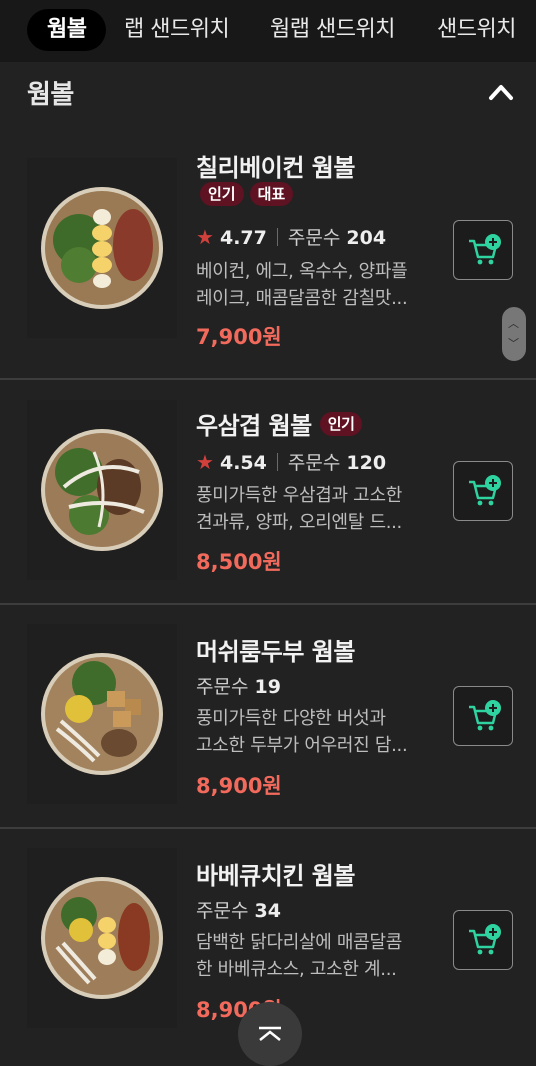 The image size is (536, 1066). What do you see at coordinates (501, 91) in the screenshot?
I see `chevron-up-icon` at bounding box center [501, 91].